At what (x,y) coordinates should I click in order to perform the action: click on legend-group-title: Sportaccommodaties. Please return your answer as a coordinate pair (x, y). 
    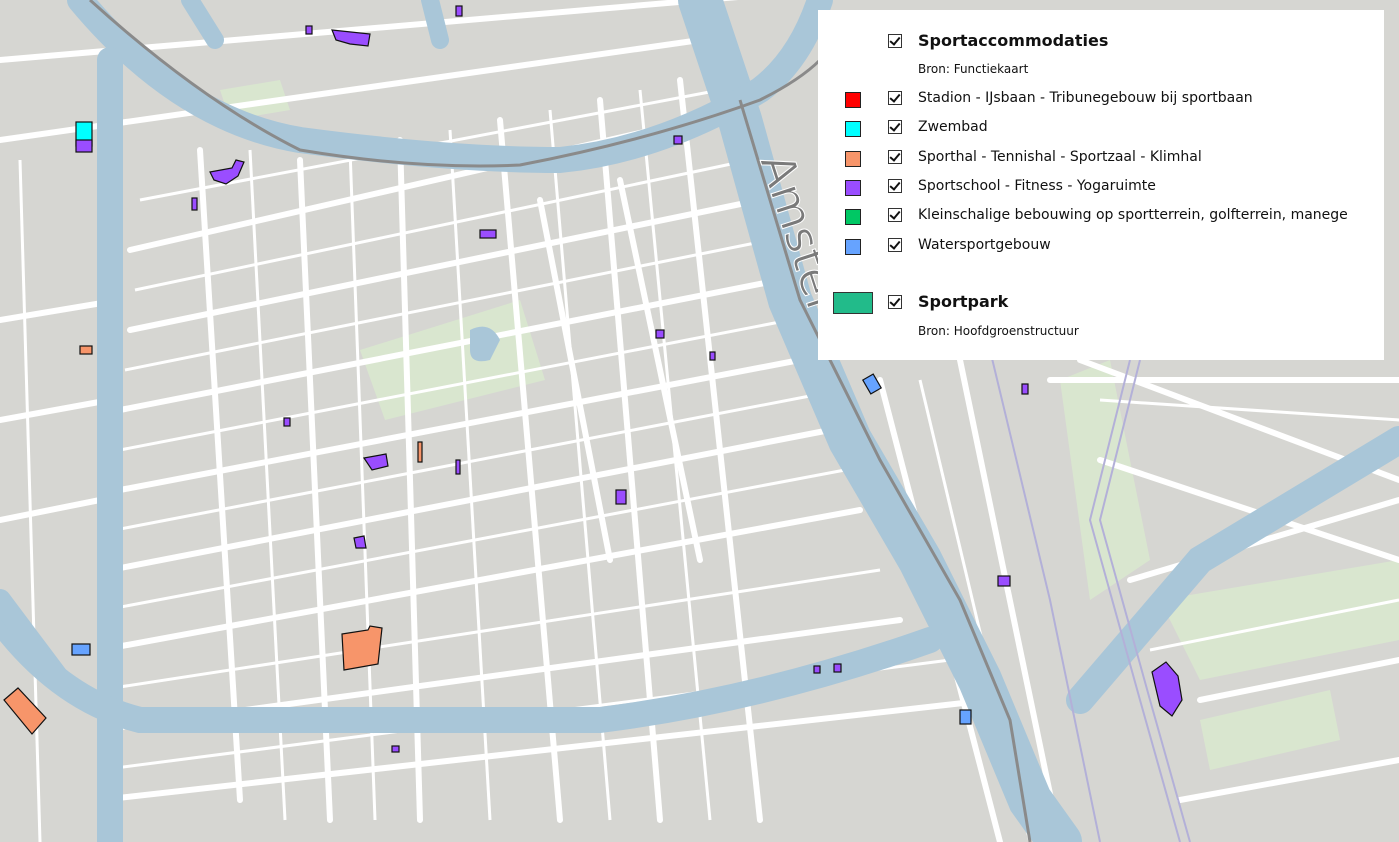
    Looking at the image, I should click on (1013, 40).